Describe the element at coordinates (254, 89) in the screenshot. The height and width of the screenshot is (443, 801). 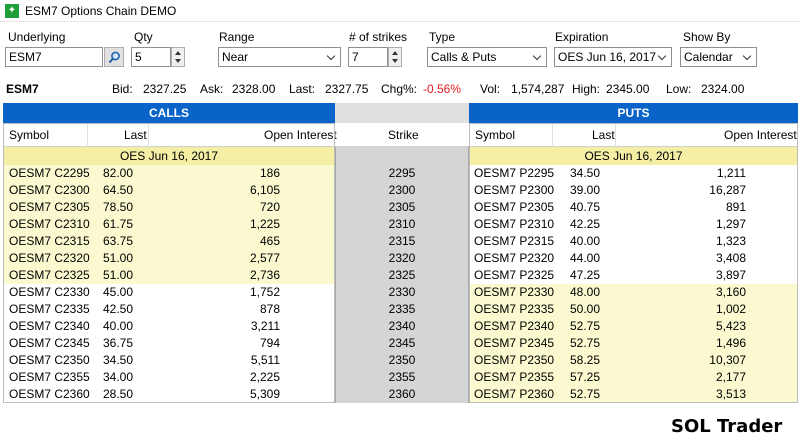
I see `ask-value: 2328.00` at that location.